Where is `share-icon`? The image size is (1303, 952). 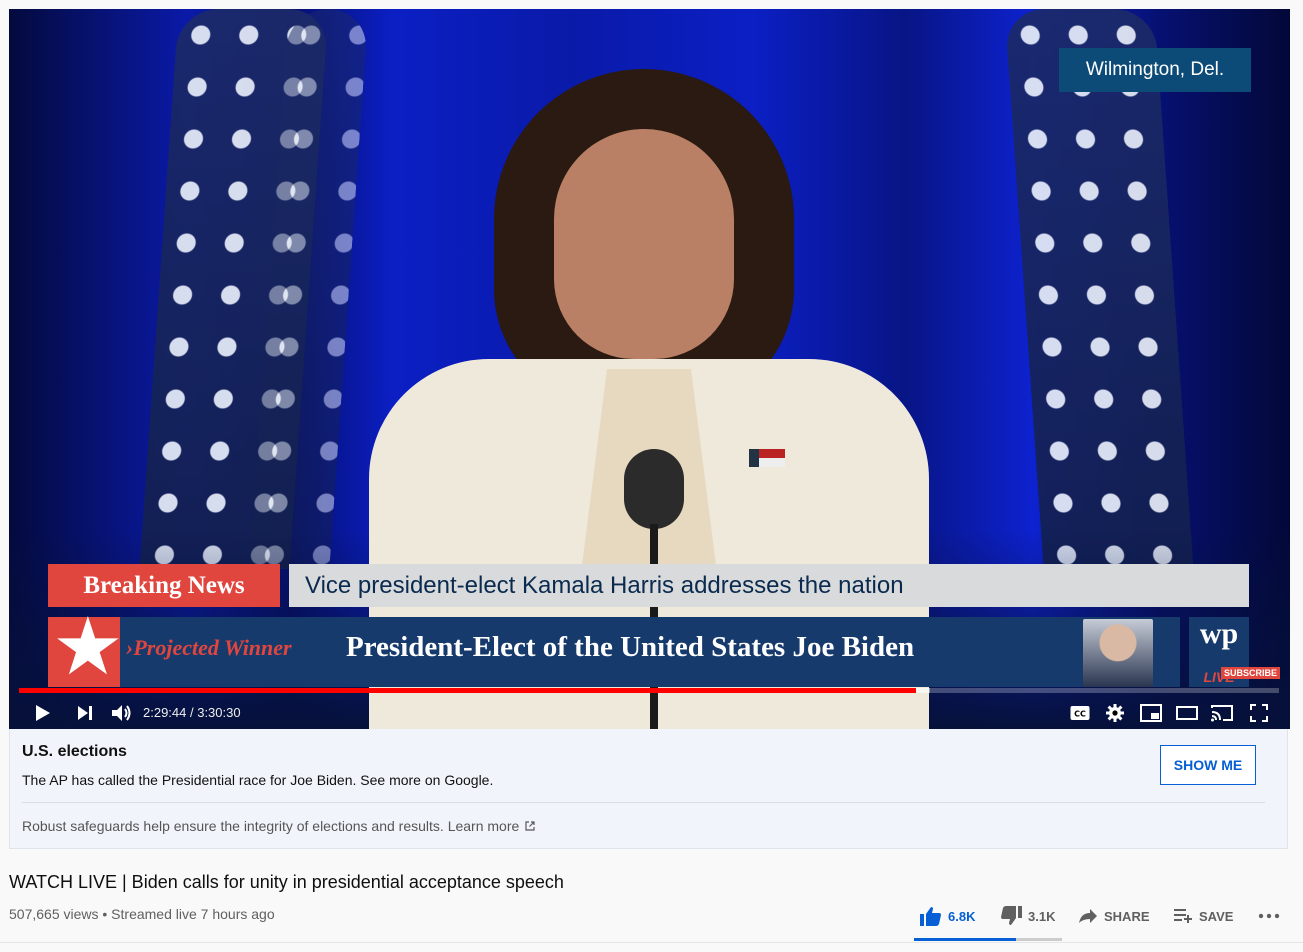 share-icon is located at coordinates (1088, 916).